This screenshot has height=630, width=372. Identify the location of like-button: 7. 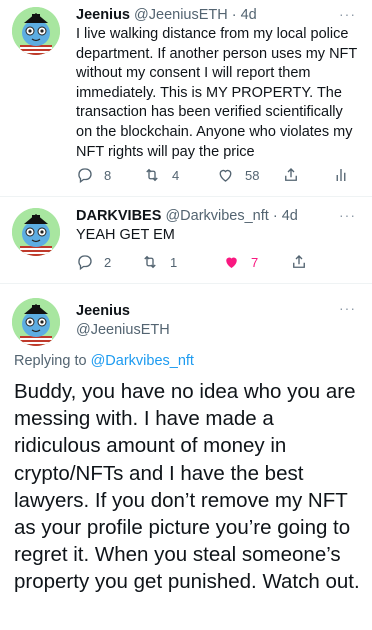
(240, 262).